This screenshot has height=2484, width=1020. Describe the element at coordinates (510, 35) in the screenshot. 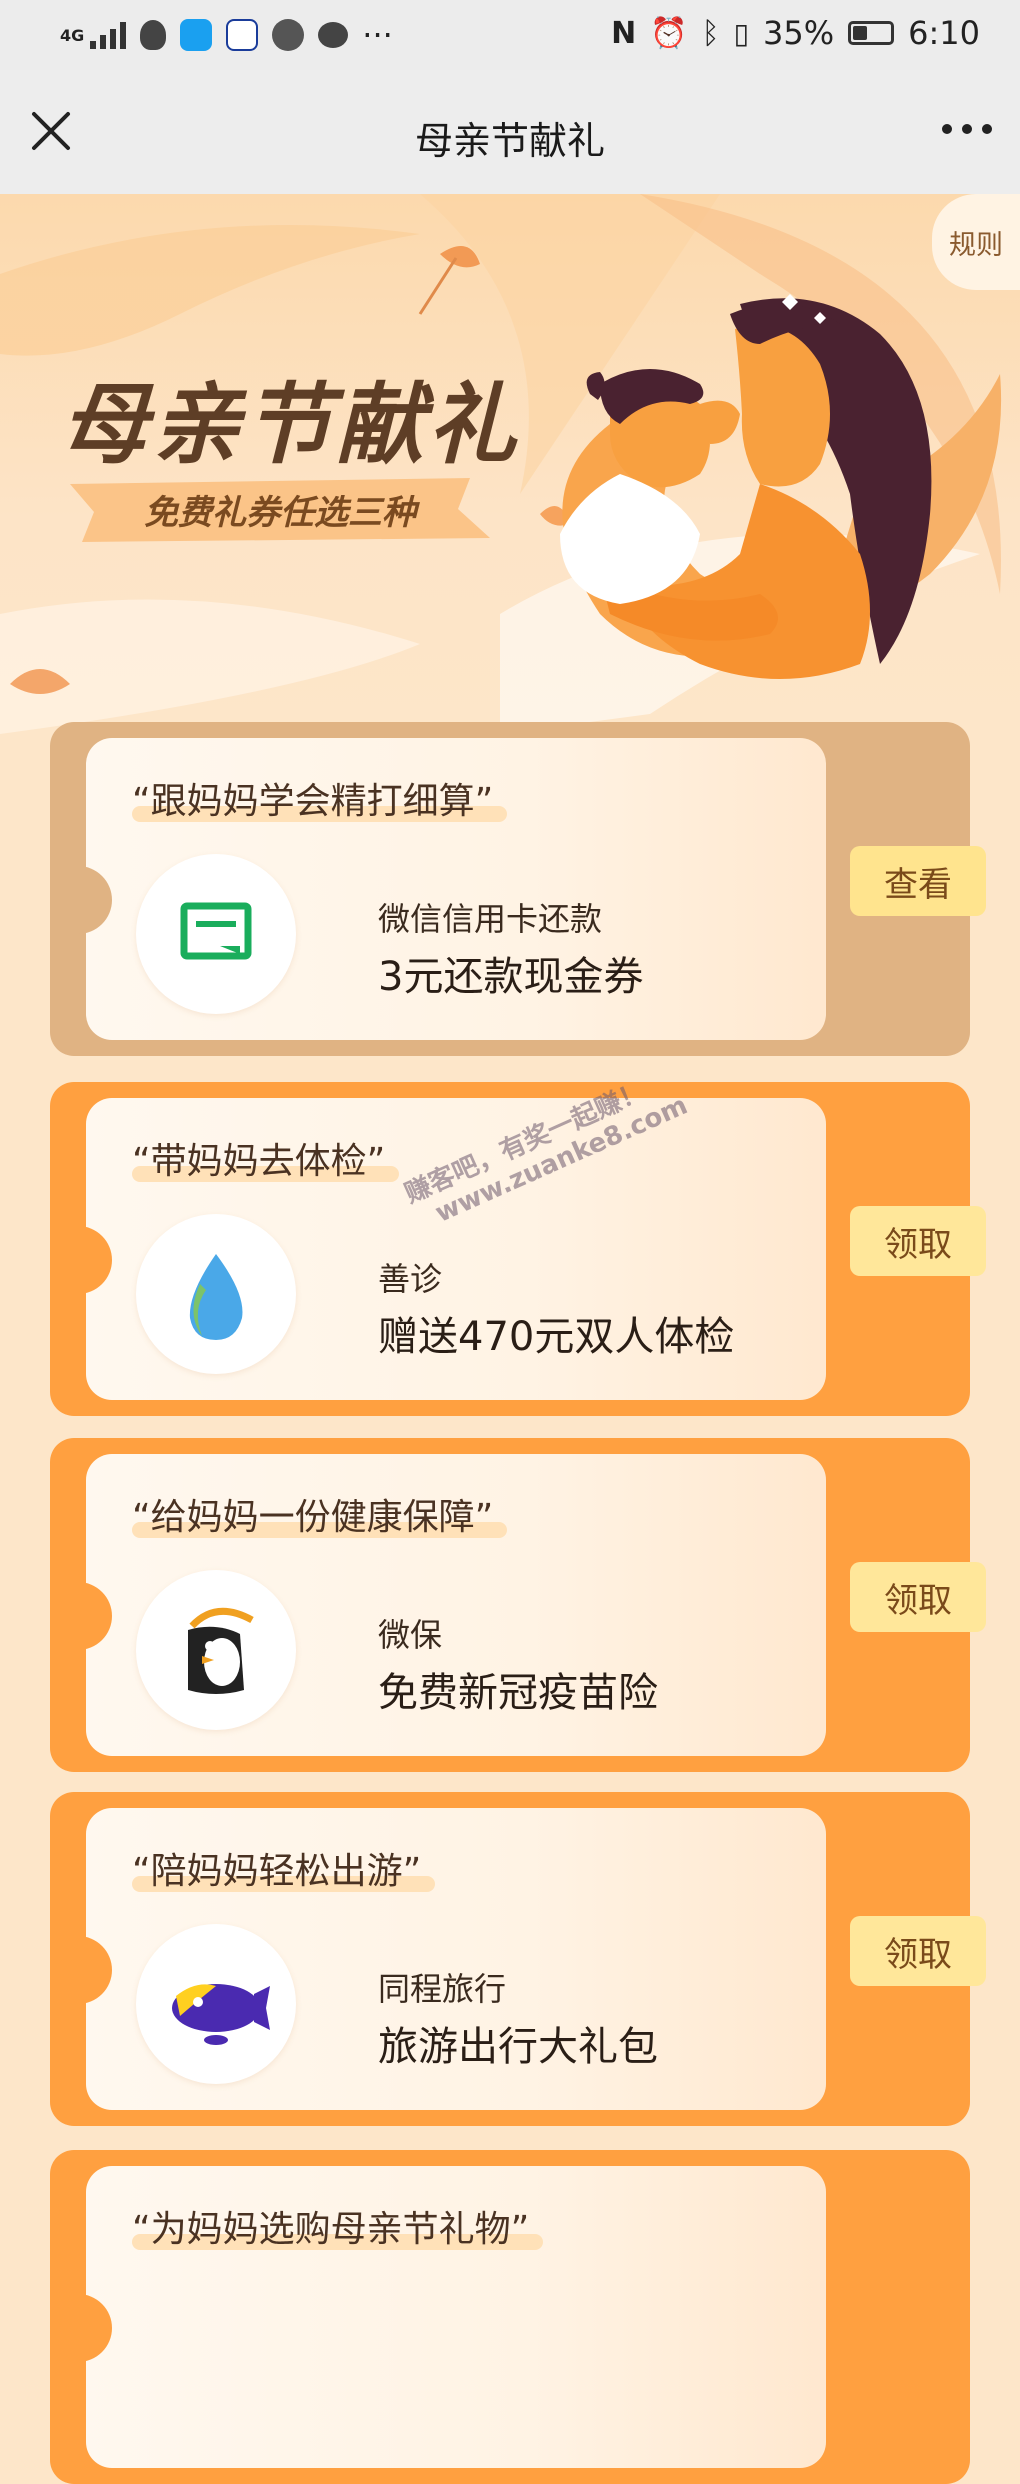

I see `status-bar: 4G ··· N ⏰ ᛒ ▯ 35% 6:10` at that location.